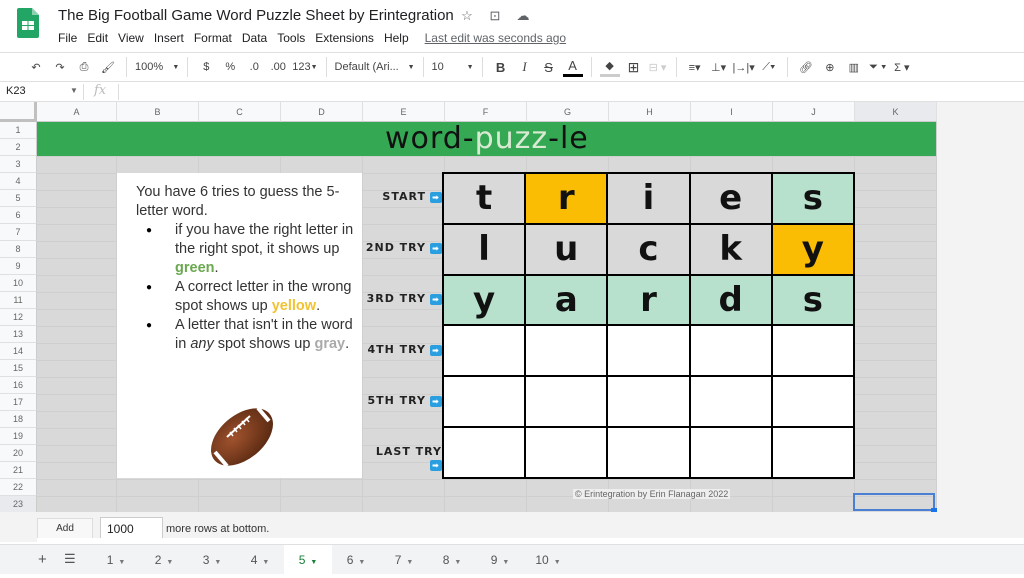  I want to click on sheet-tab-2: 2 ▼, so click(164, 560).